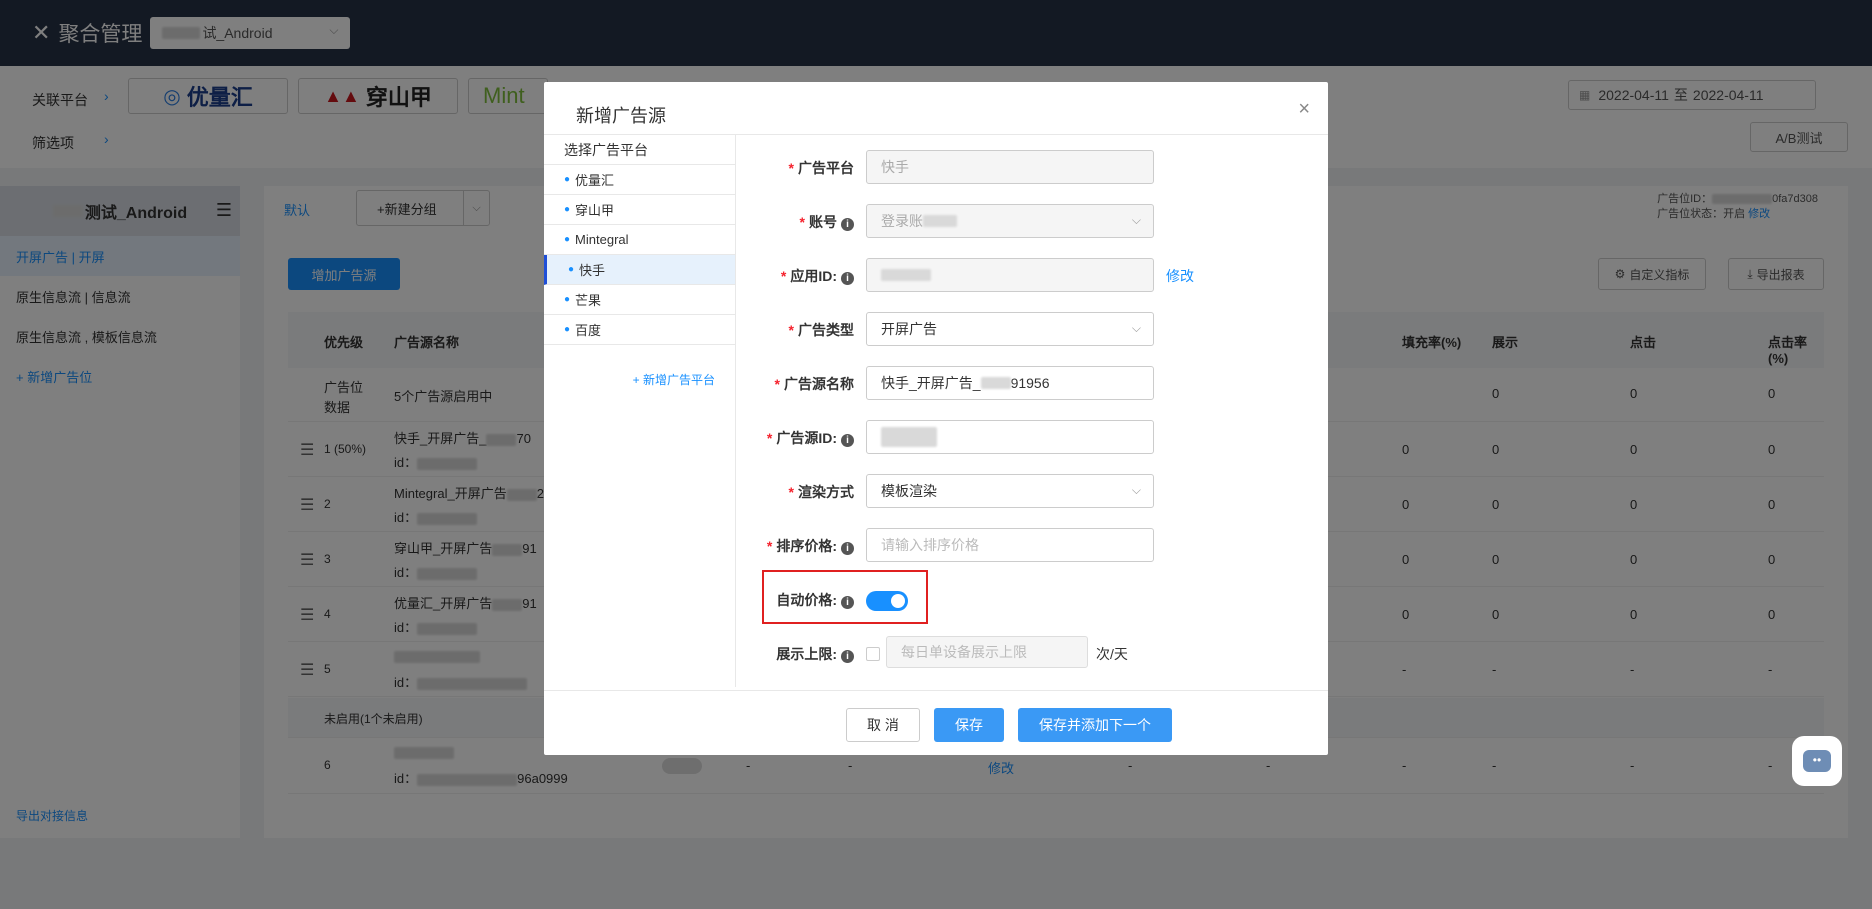 This screenshot has height=909, width=1872. Describe the element at coordinates (639, 300) in the screenshot. I see `platform-item-mango: ● 芒果` at that location.